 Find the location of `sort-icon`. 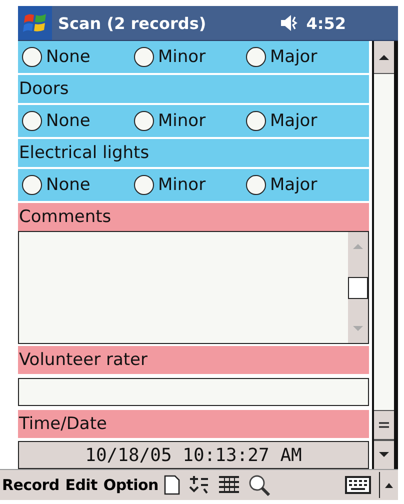

sort-icon is located at coordinates (199, 485).